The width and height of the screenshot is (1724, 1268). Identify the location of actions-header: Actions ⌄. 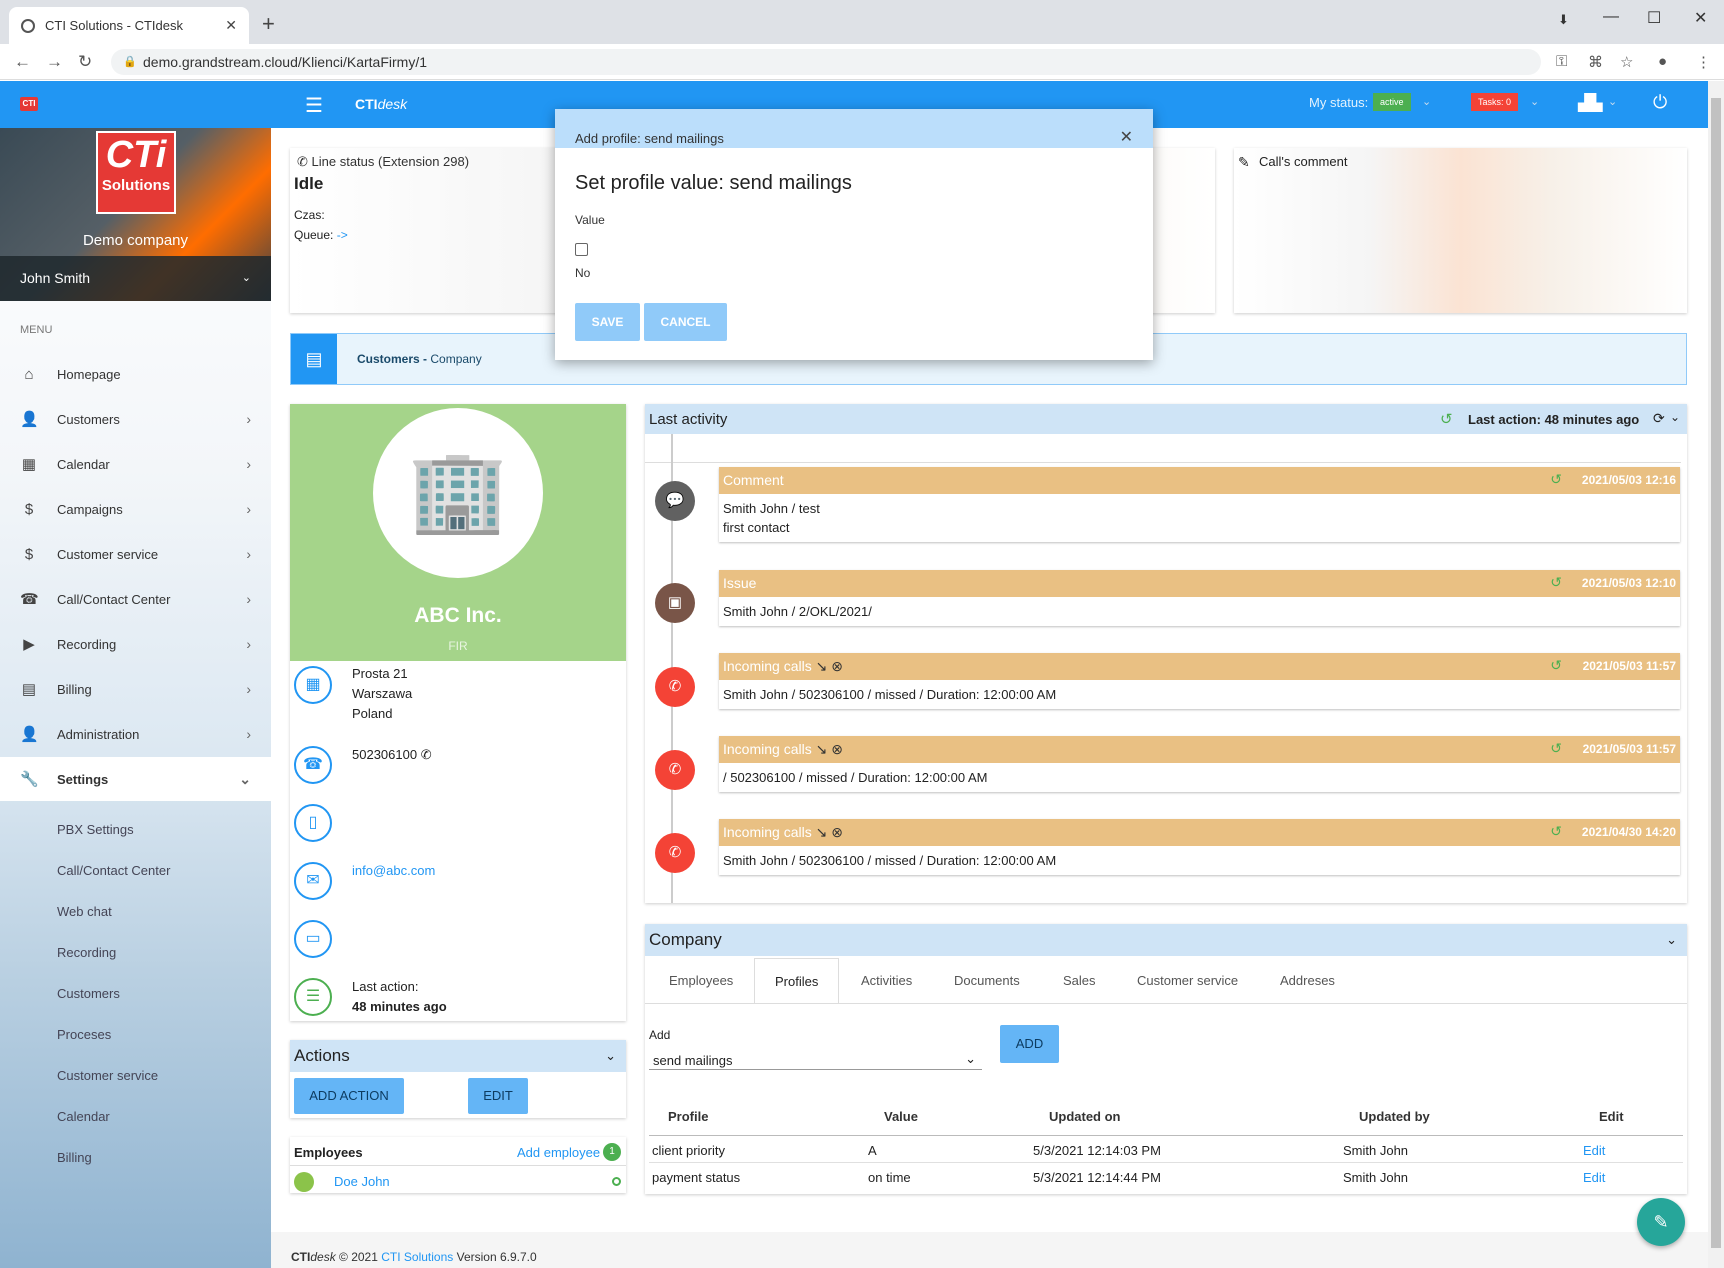
(458, 1056).